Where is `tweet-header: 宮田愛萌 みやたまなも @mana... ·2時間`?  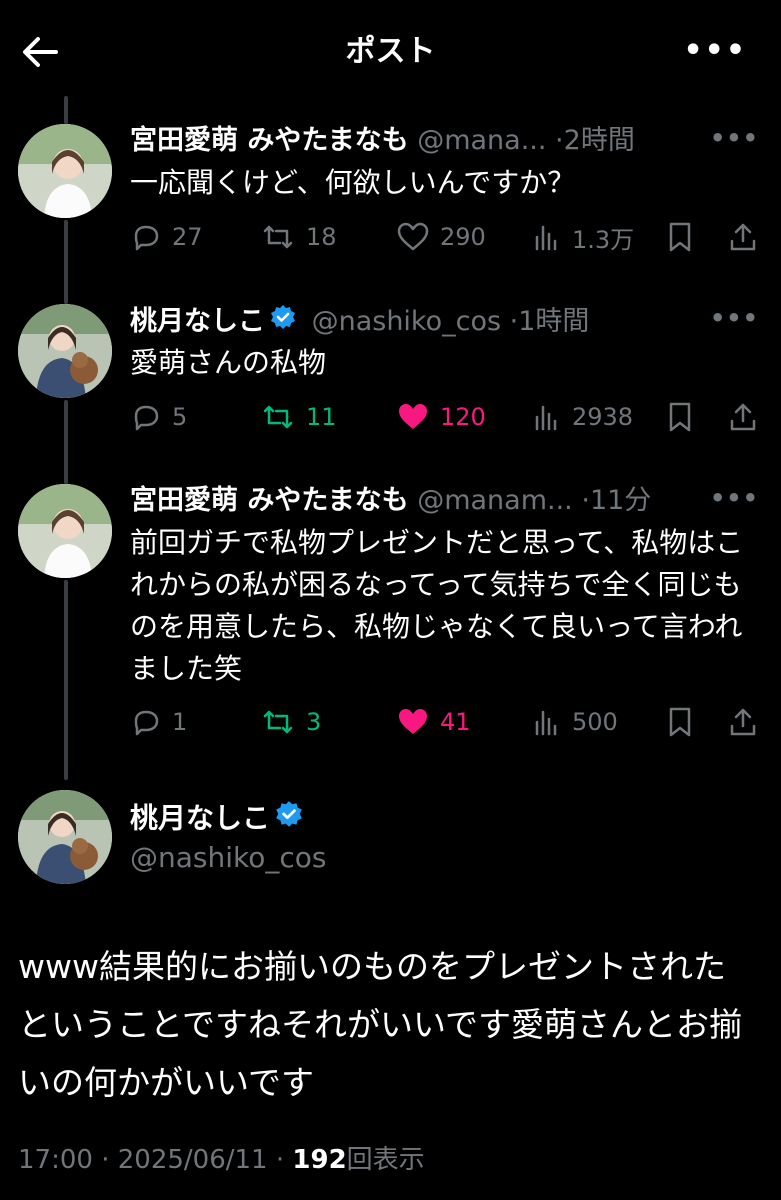
tweet-header: 宮田愛萌 みやたまなも @mana... ·2時間 is located at coordinates (382, 141).